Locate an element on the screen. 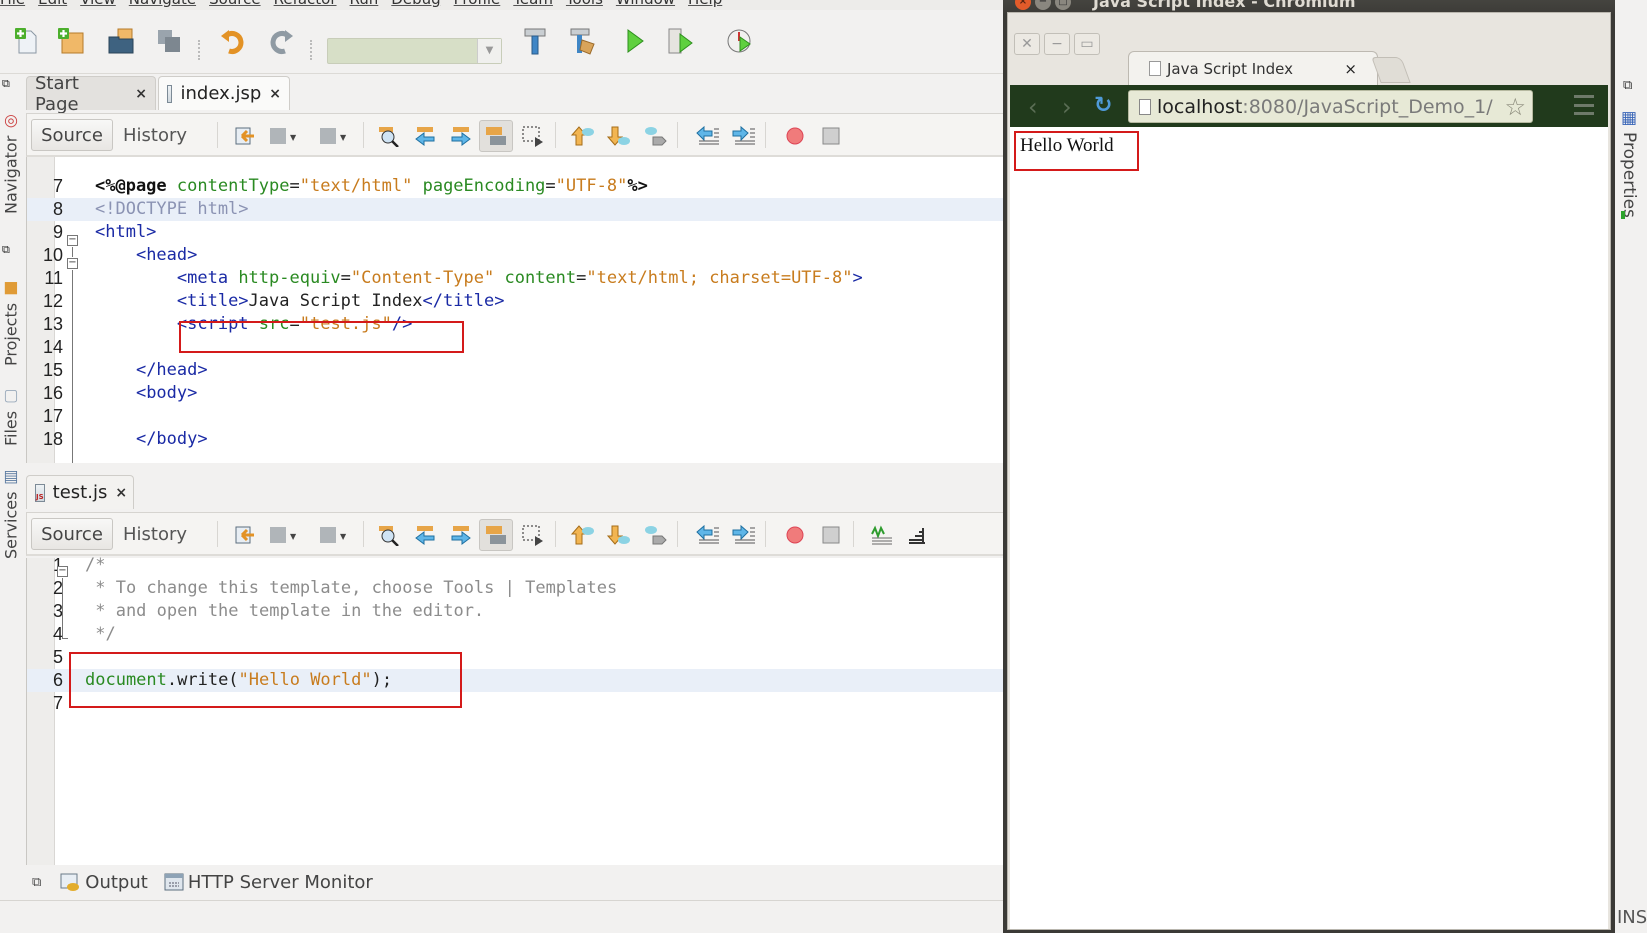 The width and height of the screenshot is (1647, 933). code-line: 1/* is located at coordinates (516, 565).